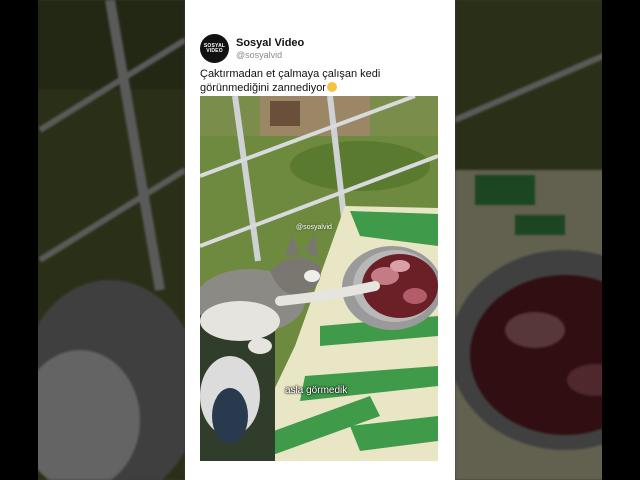 The width and height of the screenshot is (640, 480). I want to click on post-header: SOSYAL VIDEO Sosyal Video @sosyalvid, so click(252, 48).